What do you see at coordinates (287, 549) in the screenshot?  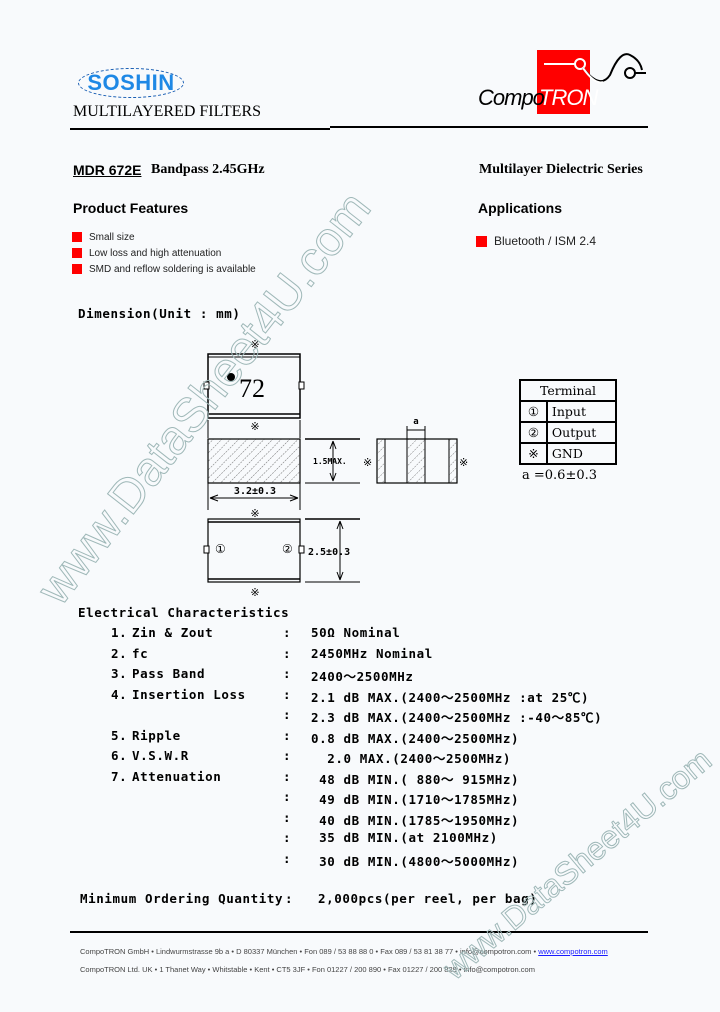 I see `pin2-label: ②` at bounding box center [287, 549].